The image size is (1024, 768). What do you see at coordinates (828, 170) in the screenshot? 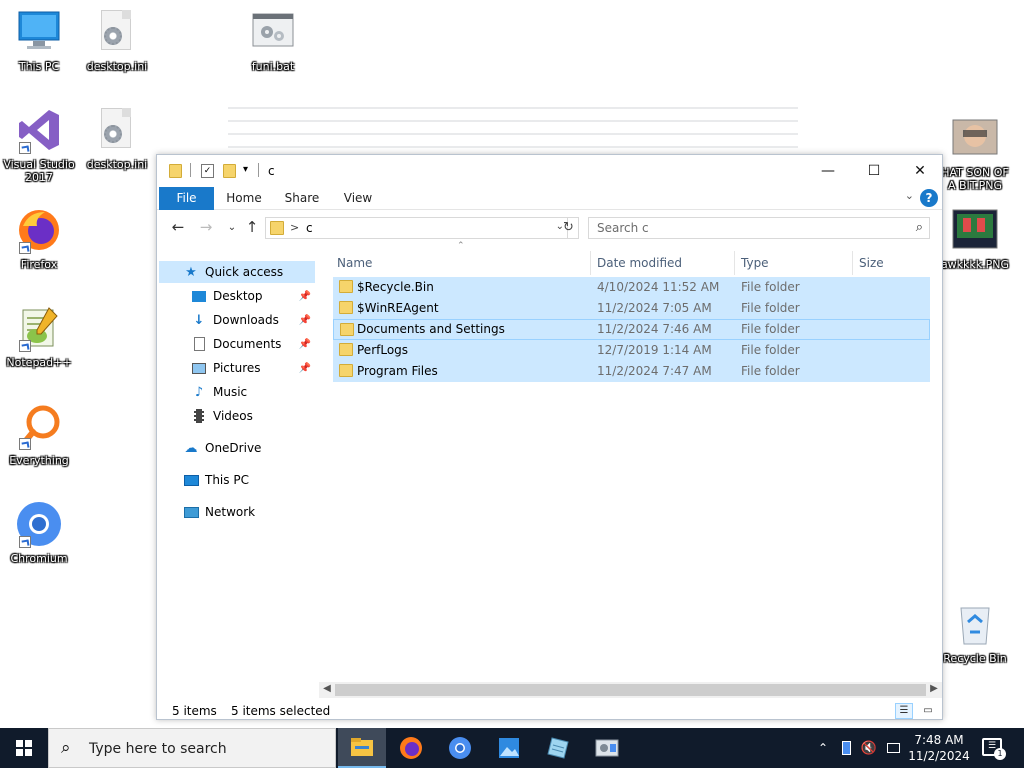
I see `minimize-button: —` at bounding box center [828, 170].